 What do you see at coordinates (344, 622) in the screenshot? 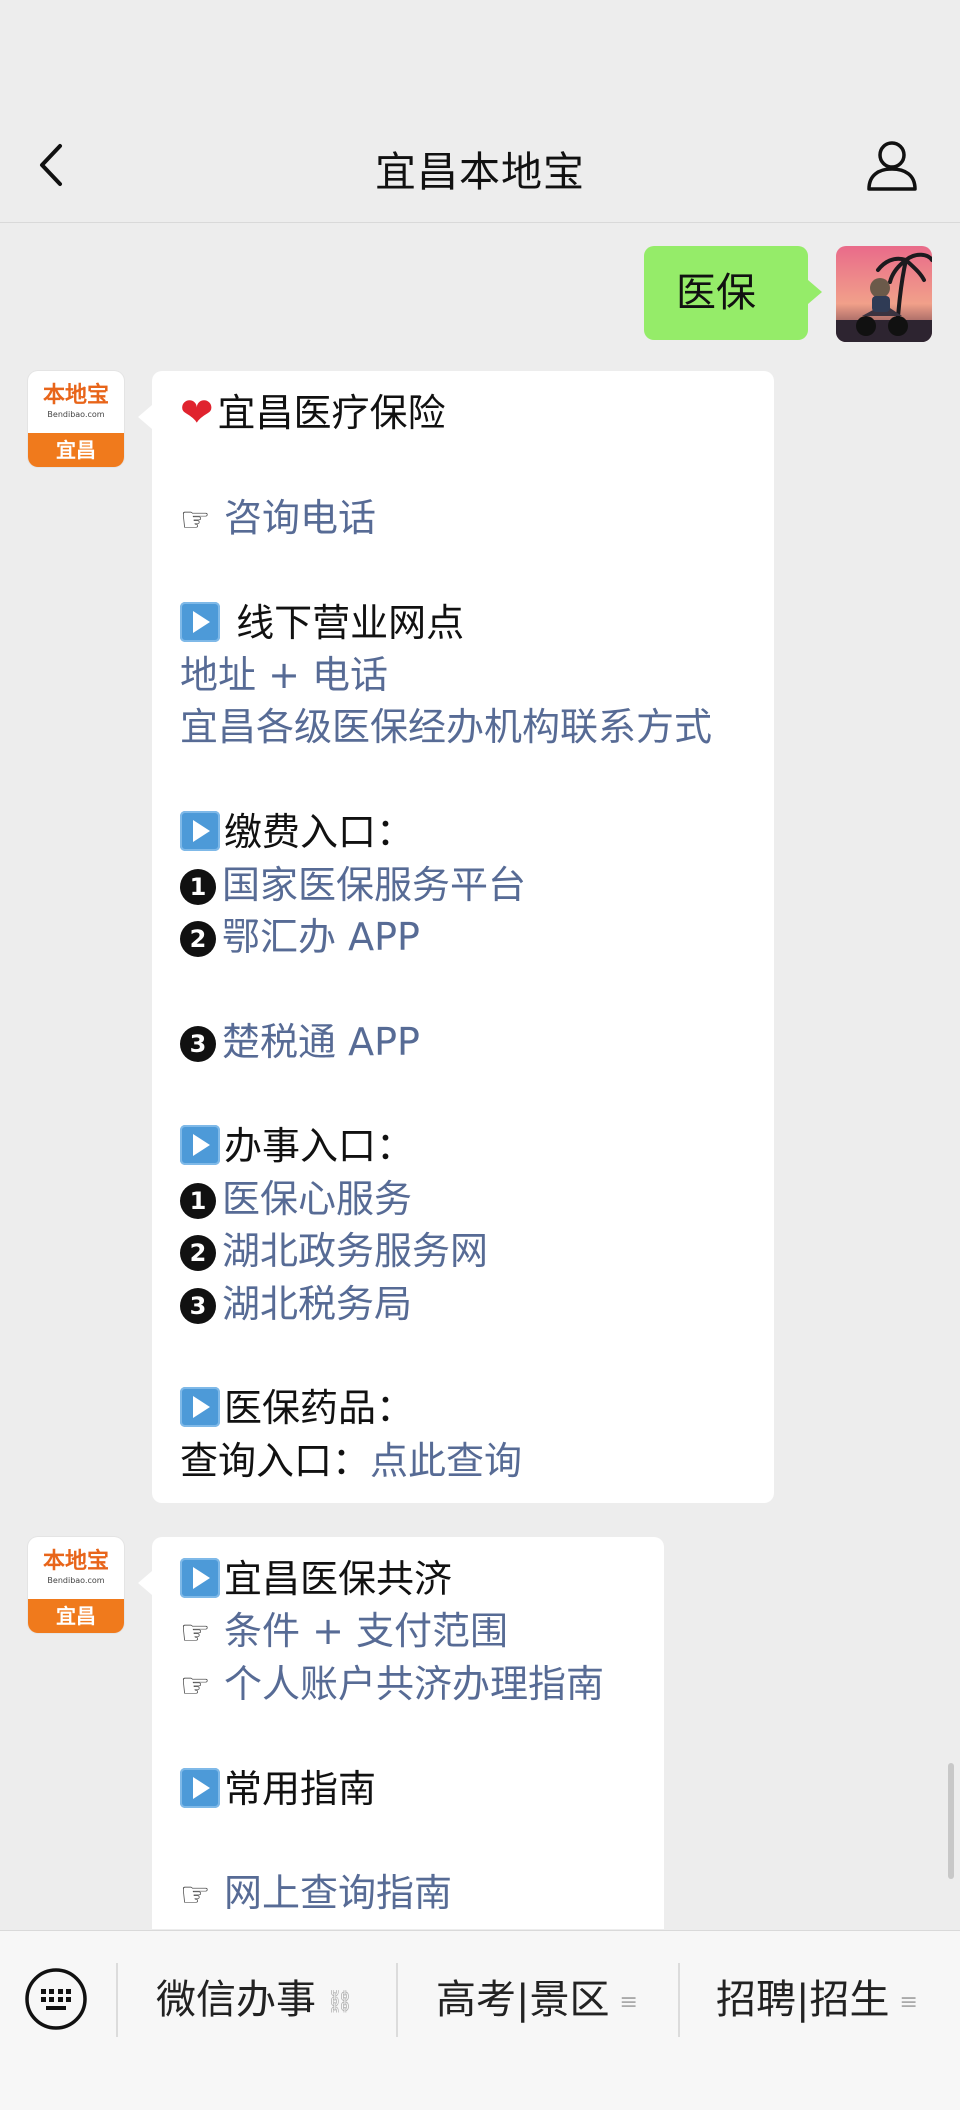
I see `offline-title: 线下营业网点` at bounding box center [344, 622].